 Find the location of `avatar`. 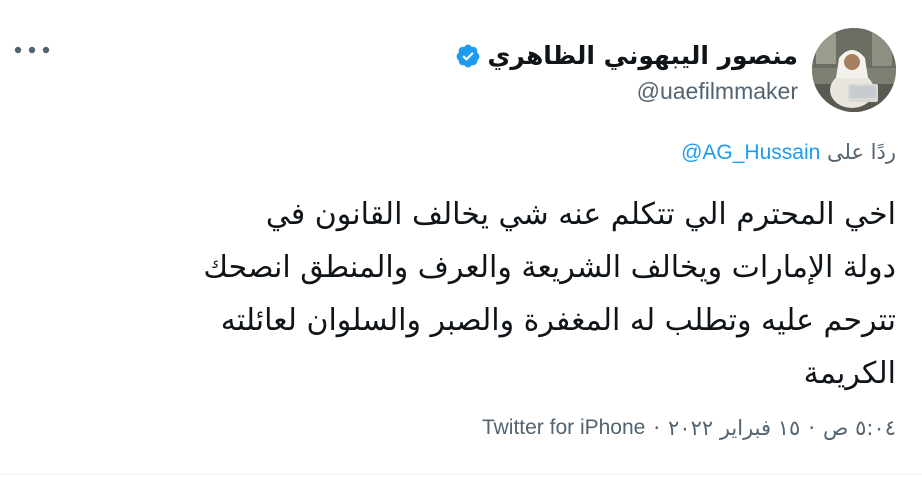

avatar is located at coordinates (854, 70).